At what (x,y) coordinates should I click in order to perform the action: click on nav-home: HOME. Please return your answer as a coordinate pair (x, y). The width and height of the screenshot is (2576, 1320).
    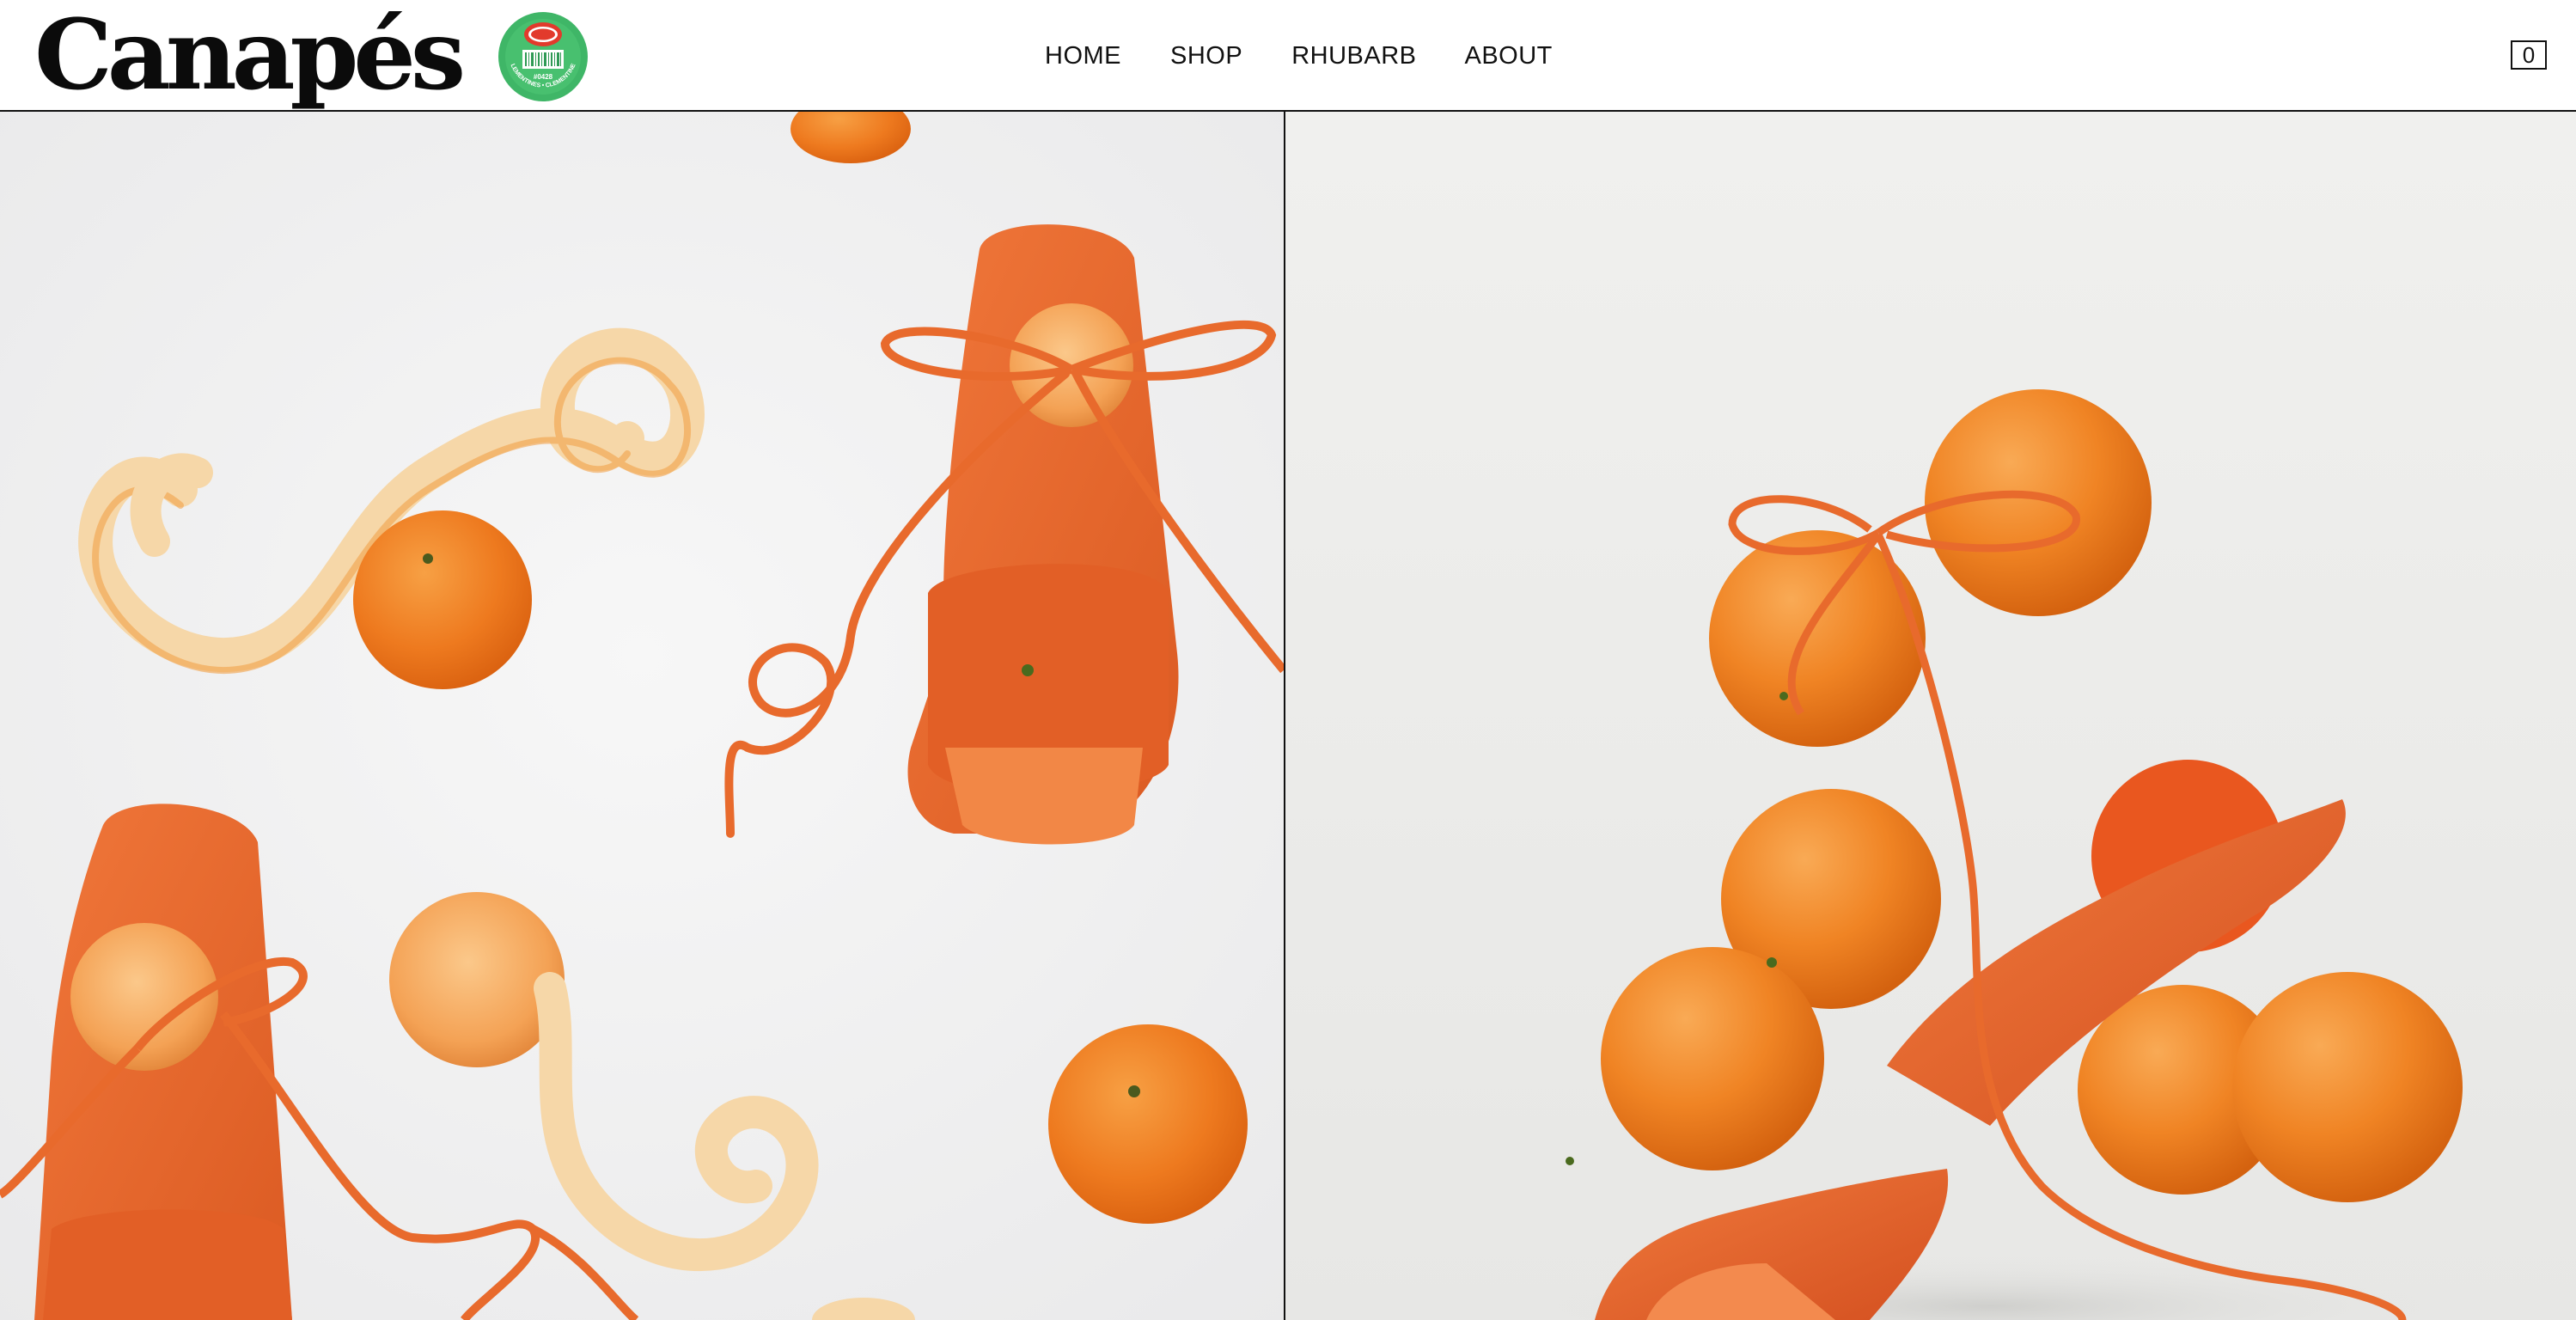
    Looking at the image, I should click on (1083, 56).